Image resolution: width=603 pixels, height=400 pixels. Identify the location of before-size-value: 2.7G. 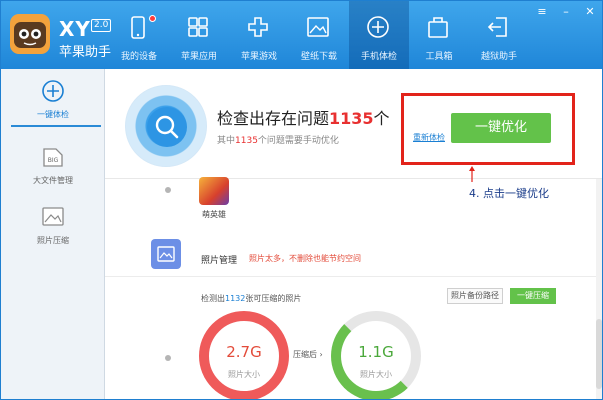
(244, 352).